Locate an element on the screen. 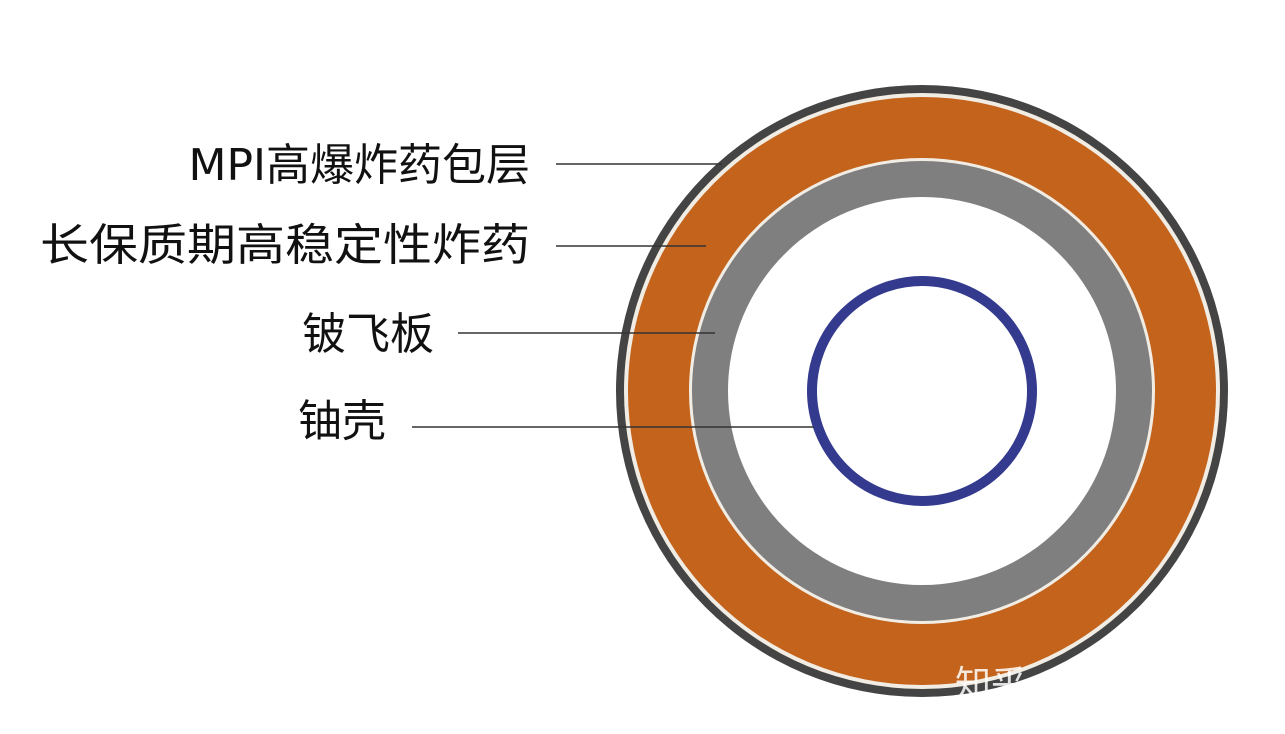 The height and width of the screenshot is (734, 1285). label-uranium-shell: 铀壳 is located at coordinates (342, 421).